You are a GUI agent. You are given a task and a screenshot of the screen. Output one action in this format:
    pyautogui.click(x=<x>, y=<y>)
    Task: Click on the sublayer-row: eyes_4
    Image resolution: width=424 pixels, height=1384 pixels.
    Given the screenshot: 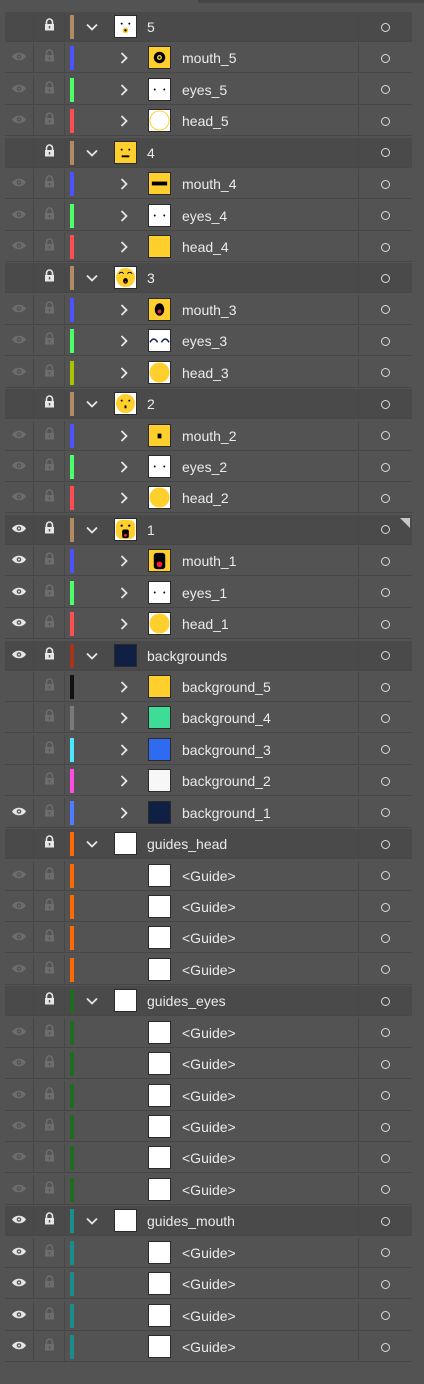 What is the action you would take?
    pyautogui.click(x=208, y=215)
    